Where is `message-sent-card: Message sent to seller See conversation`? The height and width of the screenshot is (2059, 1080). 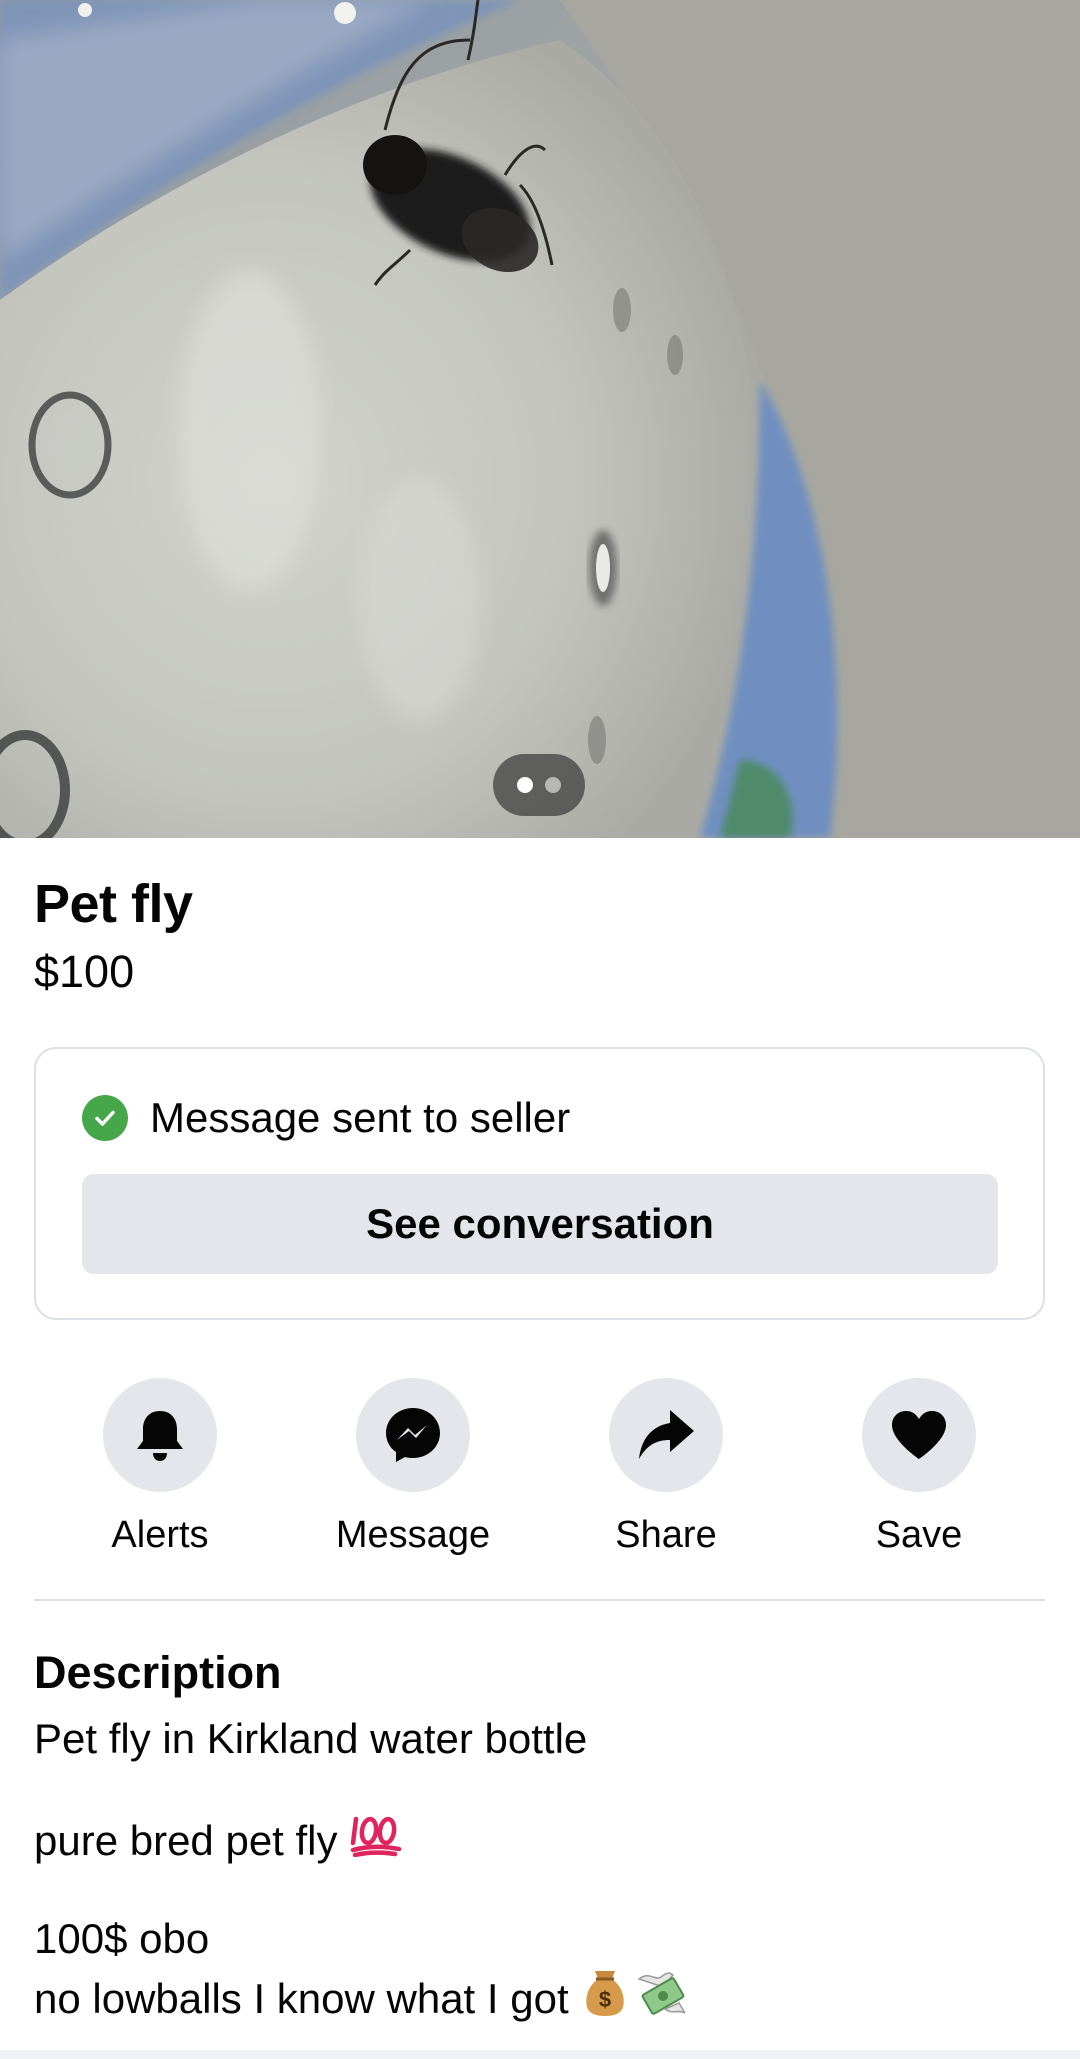 message-sent-card: Message sent to seller See conversation is located at coordinates (539, 1183).